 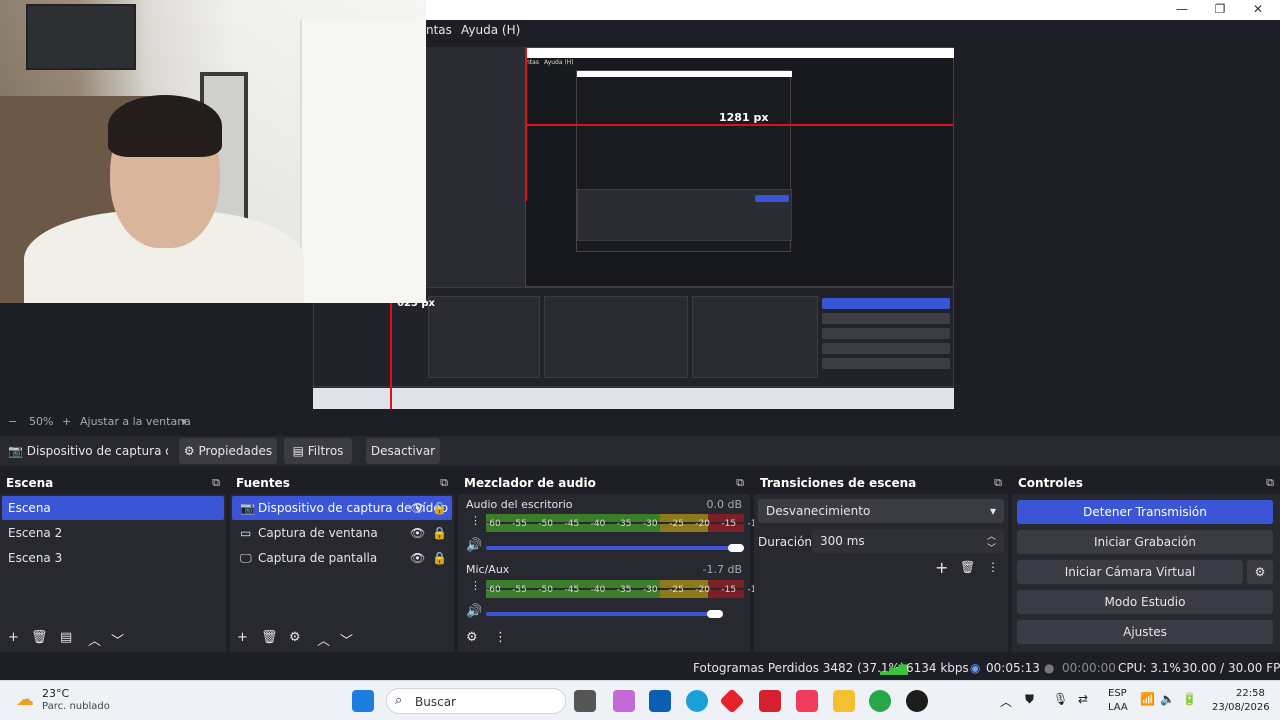 What do you see at coordinates (770, 701) in the screenshot?
I see `mcafee-icon` at bounding box center [770, 701].